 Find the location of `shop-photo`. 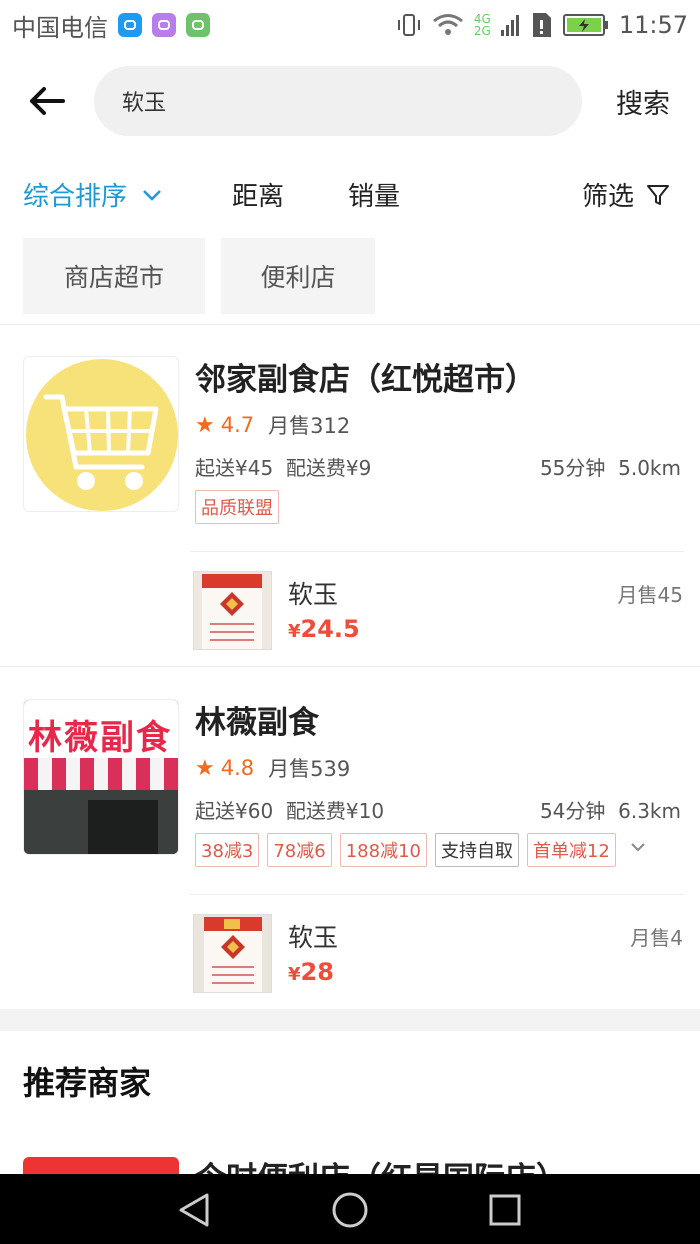

shop-photo is located at coordinates (101, 1165).